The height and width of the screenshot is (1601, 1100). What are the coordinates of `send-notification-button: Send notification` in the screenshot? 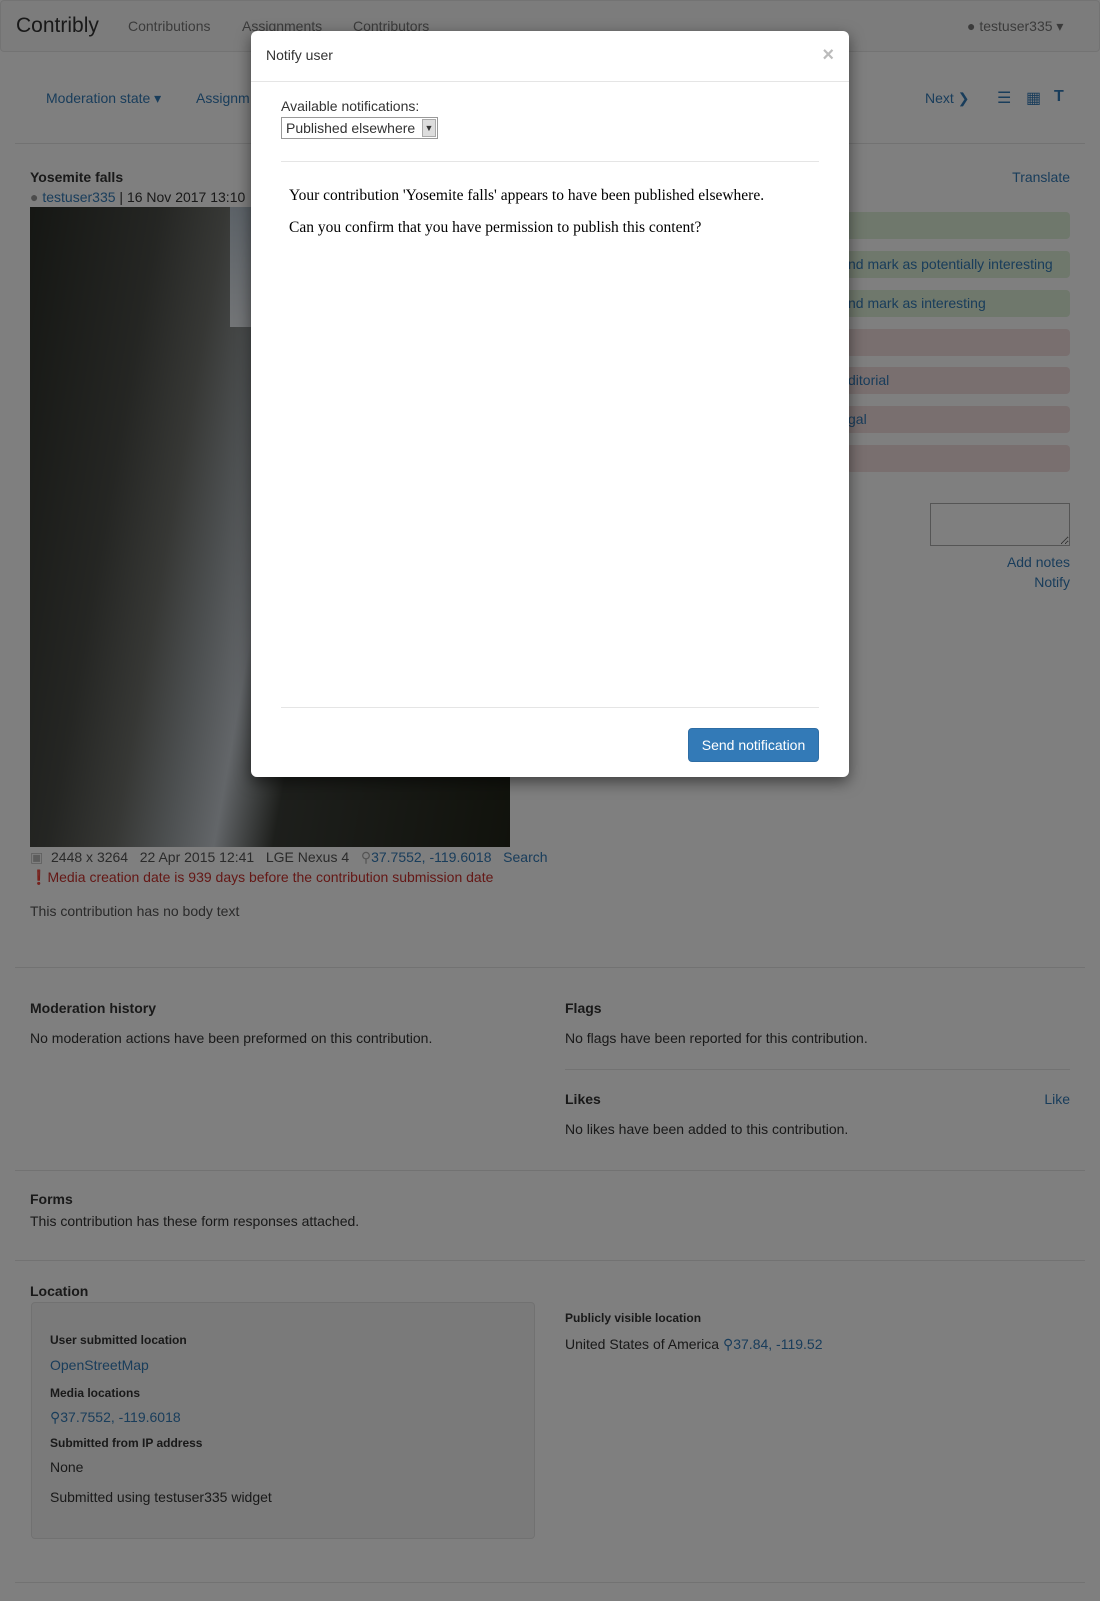 It's located at (753, 745).